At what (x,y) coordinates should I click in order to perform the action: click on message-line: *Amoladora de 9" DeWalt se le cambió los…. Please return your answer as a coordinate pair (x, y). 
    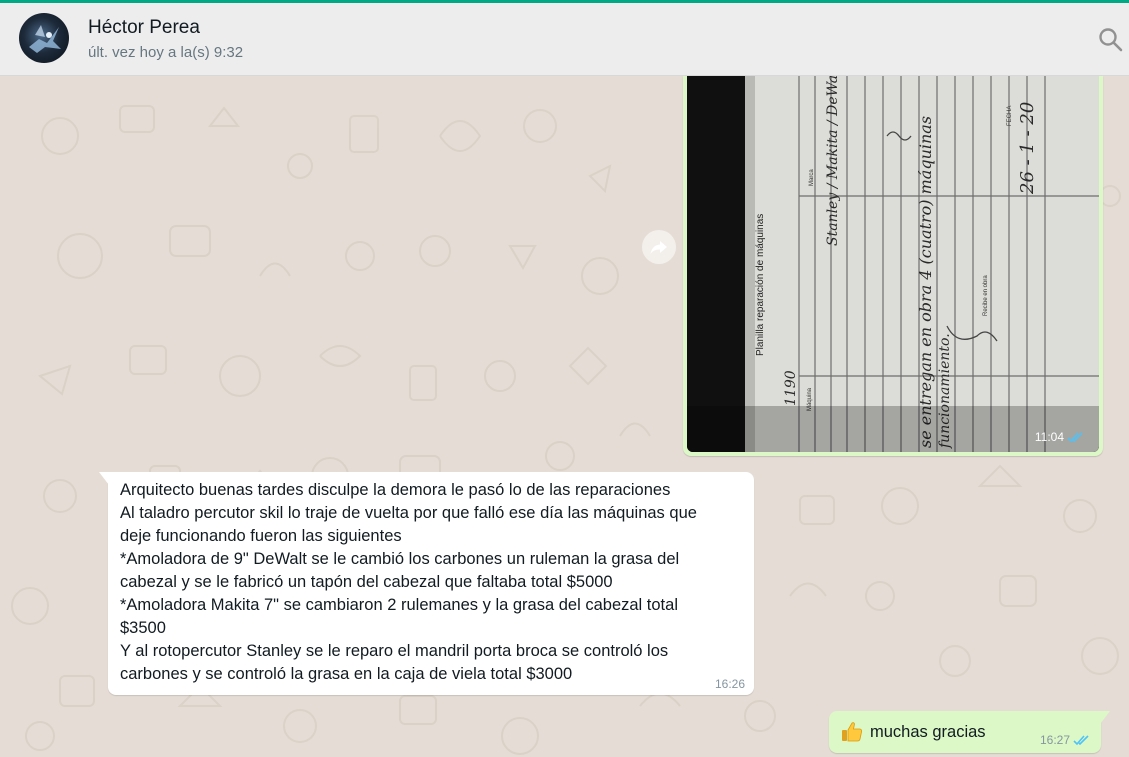
    Looking at the image, I should click on (400, 559).